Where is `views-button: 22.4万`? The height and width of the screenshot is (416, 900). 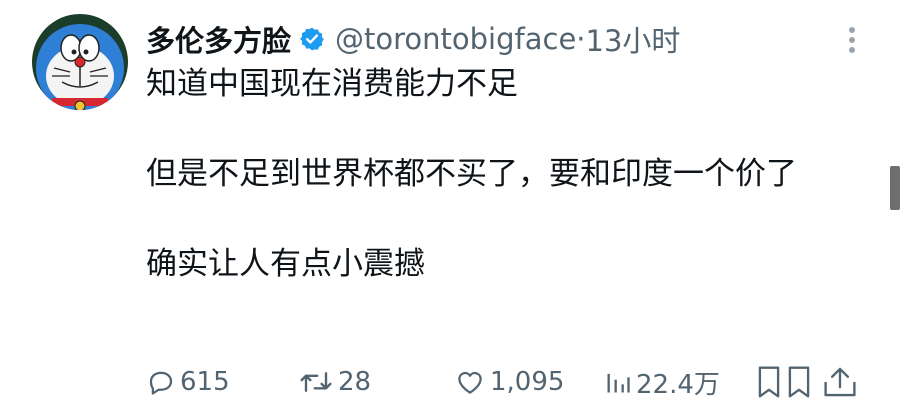 views-button: 22.4万 is located at coordinates (662, 382).